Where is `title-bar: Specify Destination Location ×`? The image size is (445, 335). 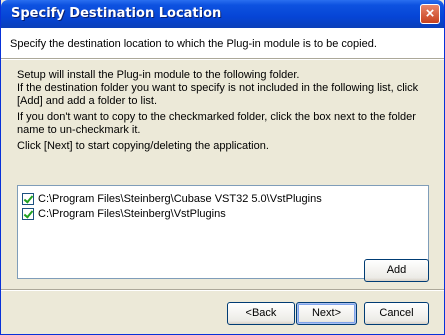
title-bar: Specify Destination Location × is located at coordinates (222, 14).